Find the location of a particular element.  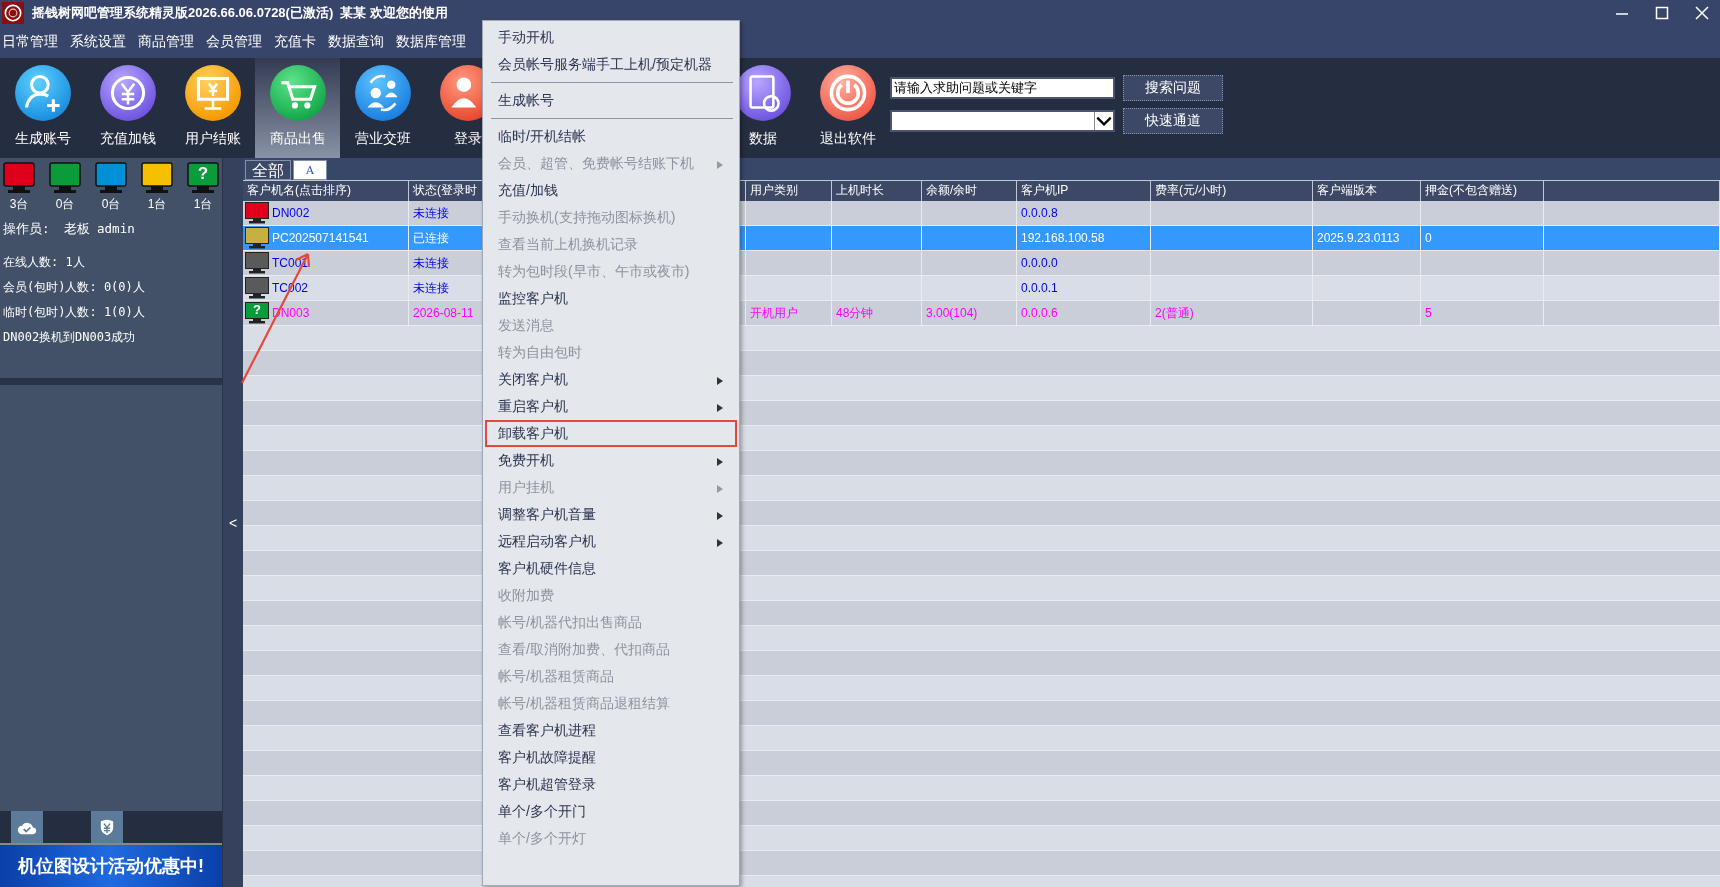

table-cell: 48分钟 is located at coordinates (855, 313).